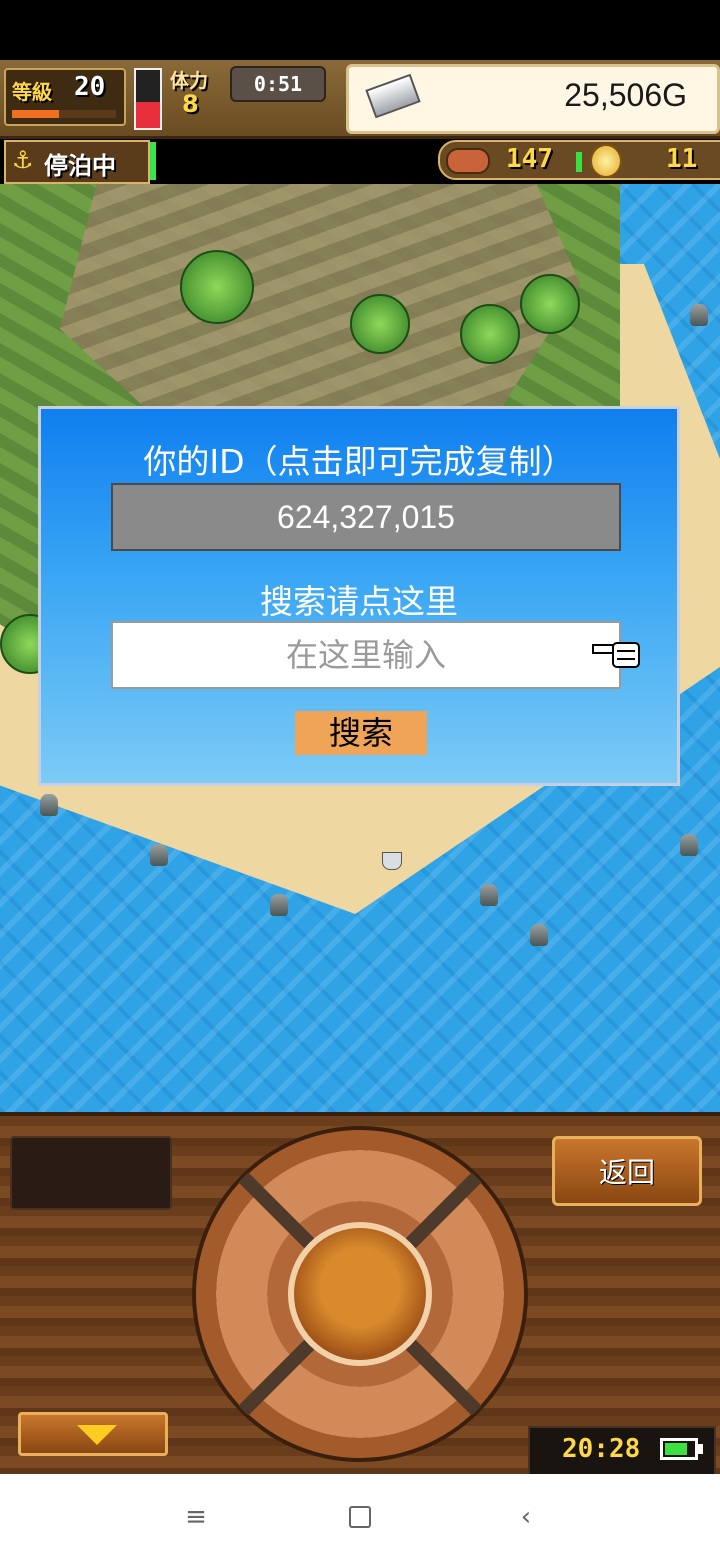 The height and width of the screenshot is (1560, 720). I want to click on status-bar, so click(360, 30).